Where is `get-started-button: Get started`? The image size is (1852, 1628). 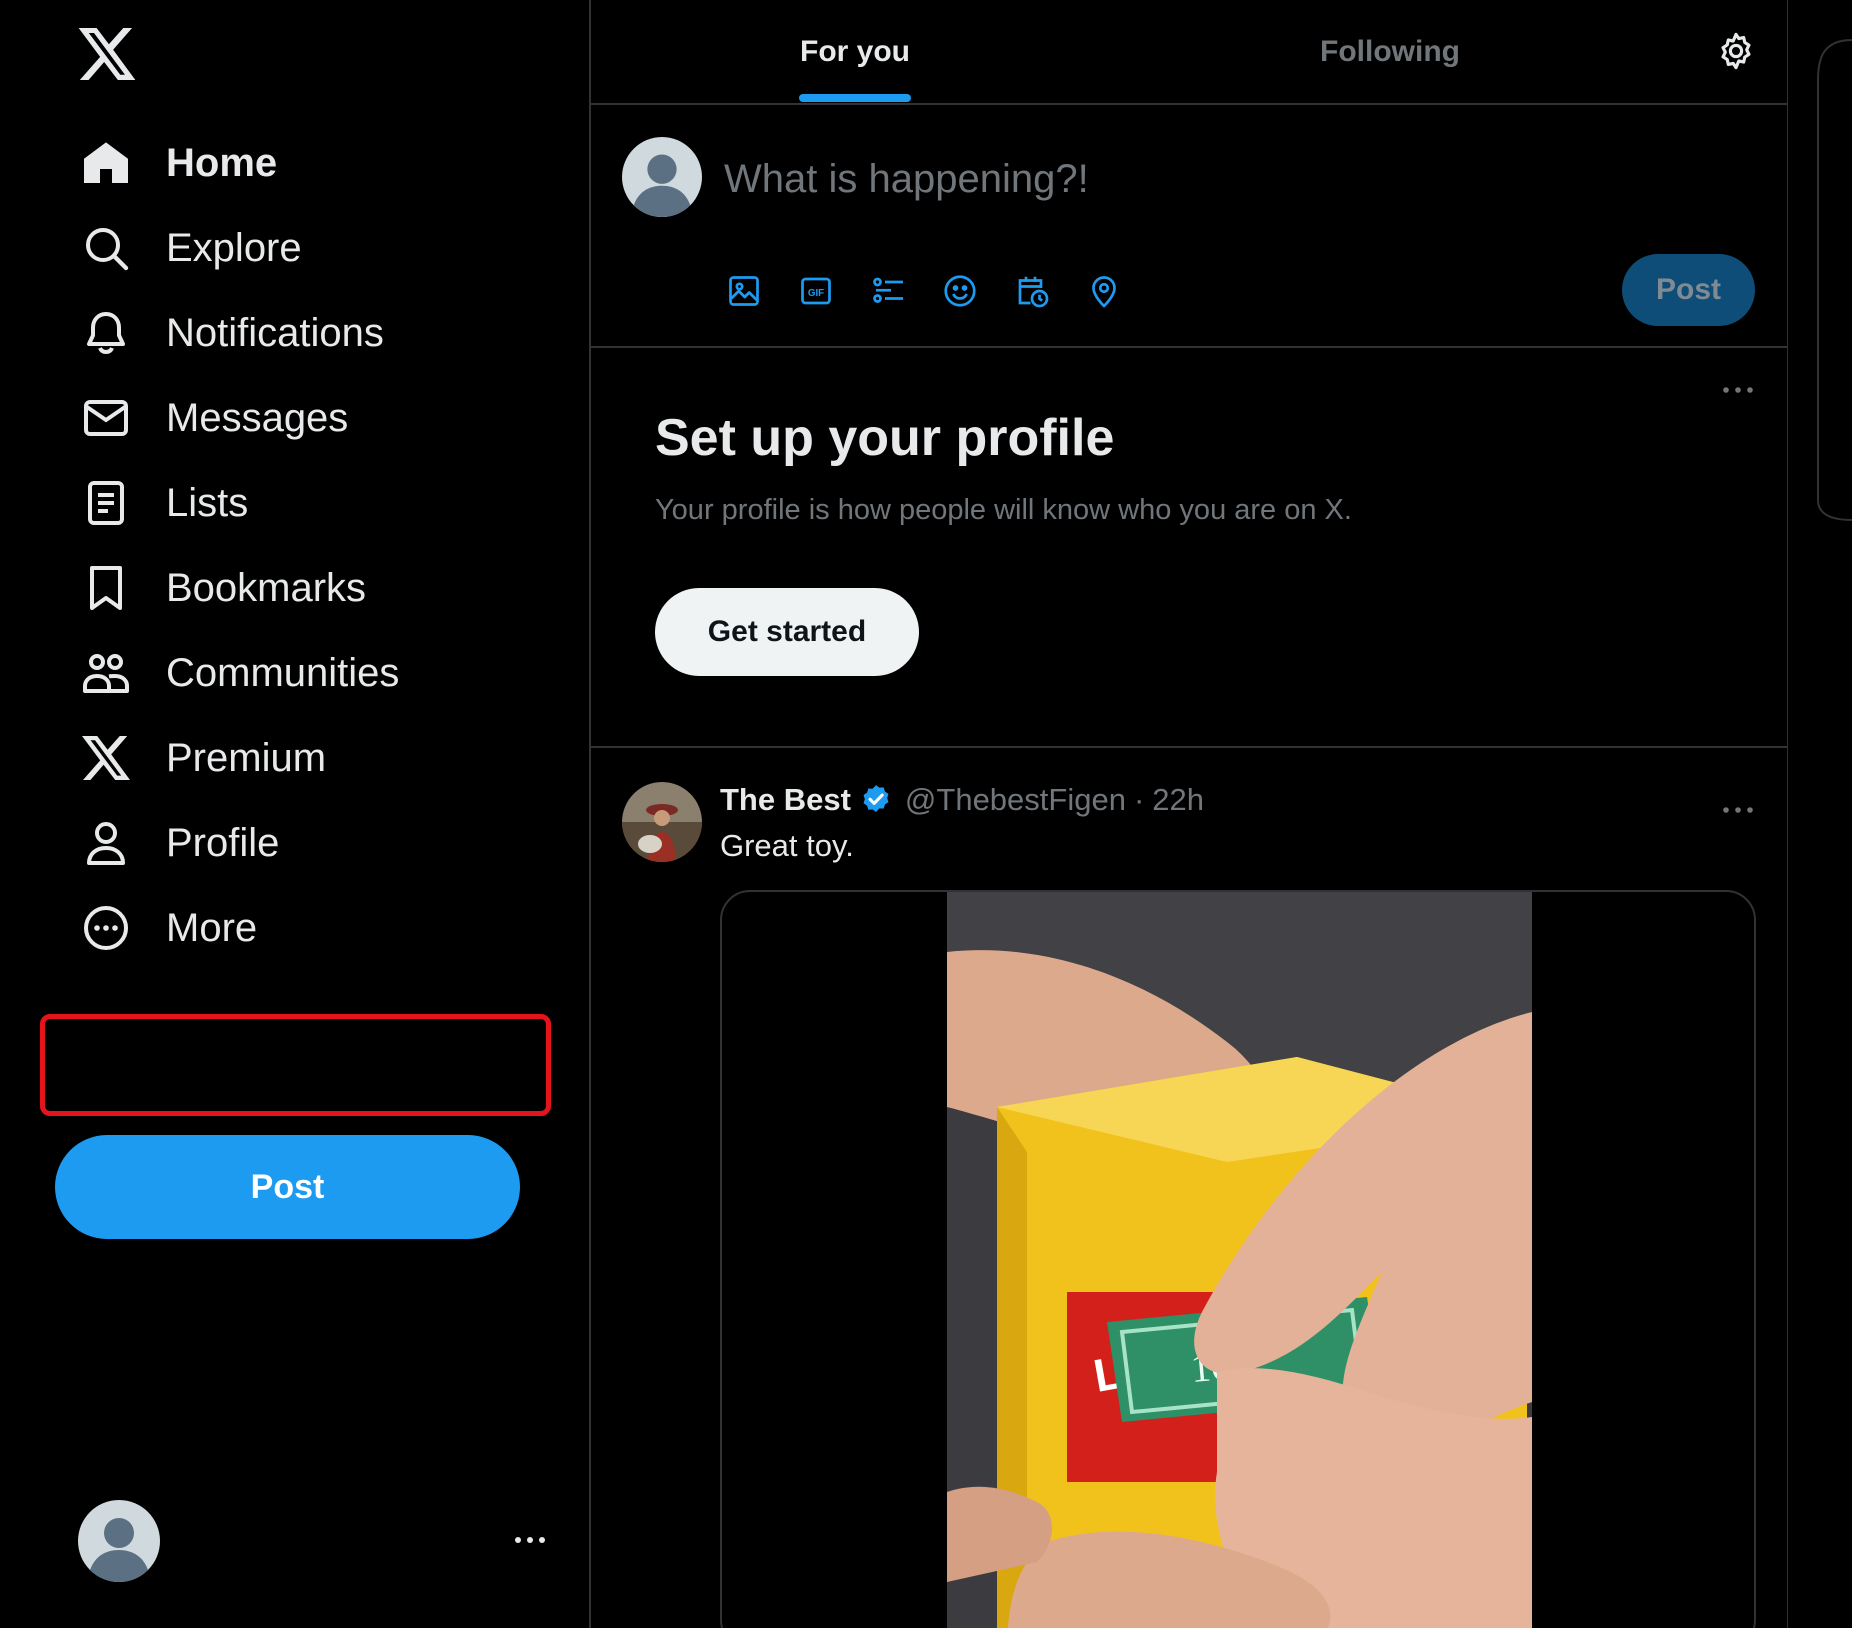 get-started-button: Get started is located at coordinates (787, 632).